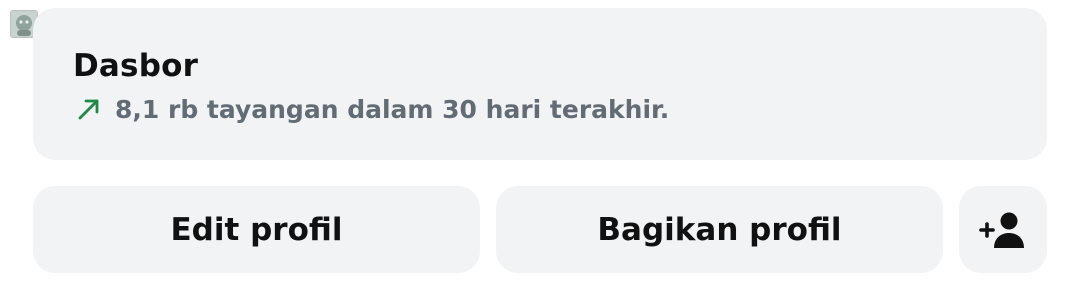  I want to click on add-friend-button, so click(1003, 229).